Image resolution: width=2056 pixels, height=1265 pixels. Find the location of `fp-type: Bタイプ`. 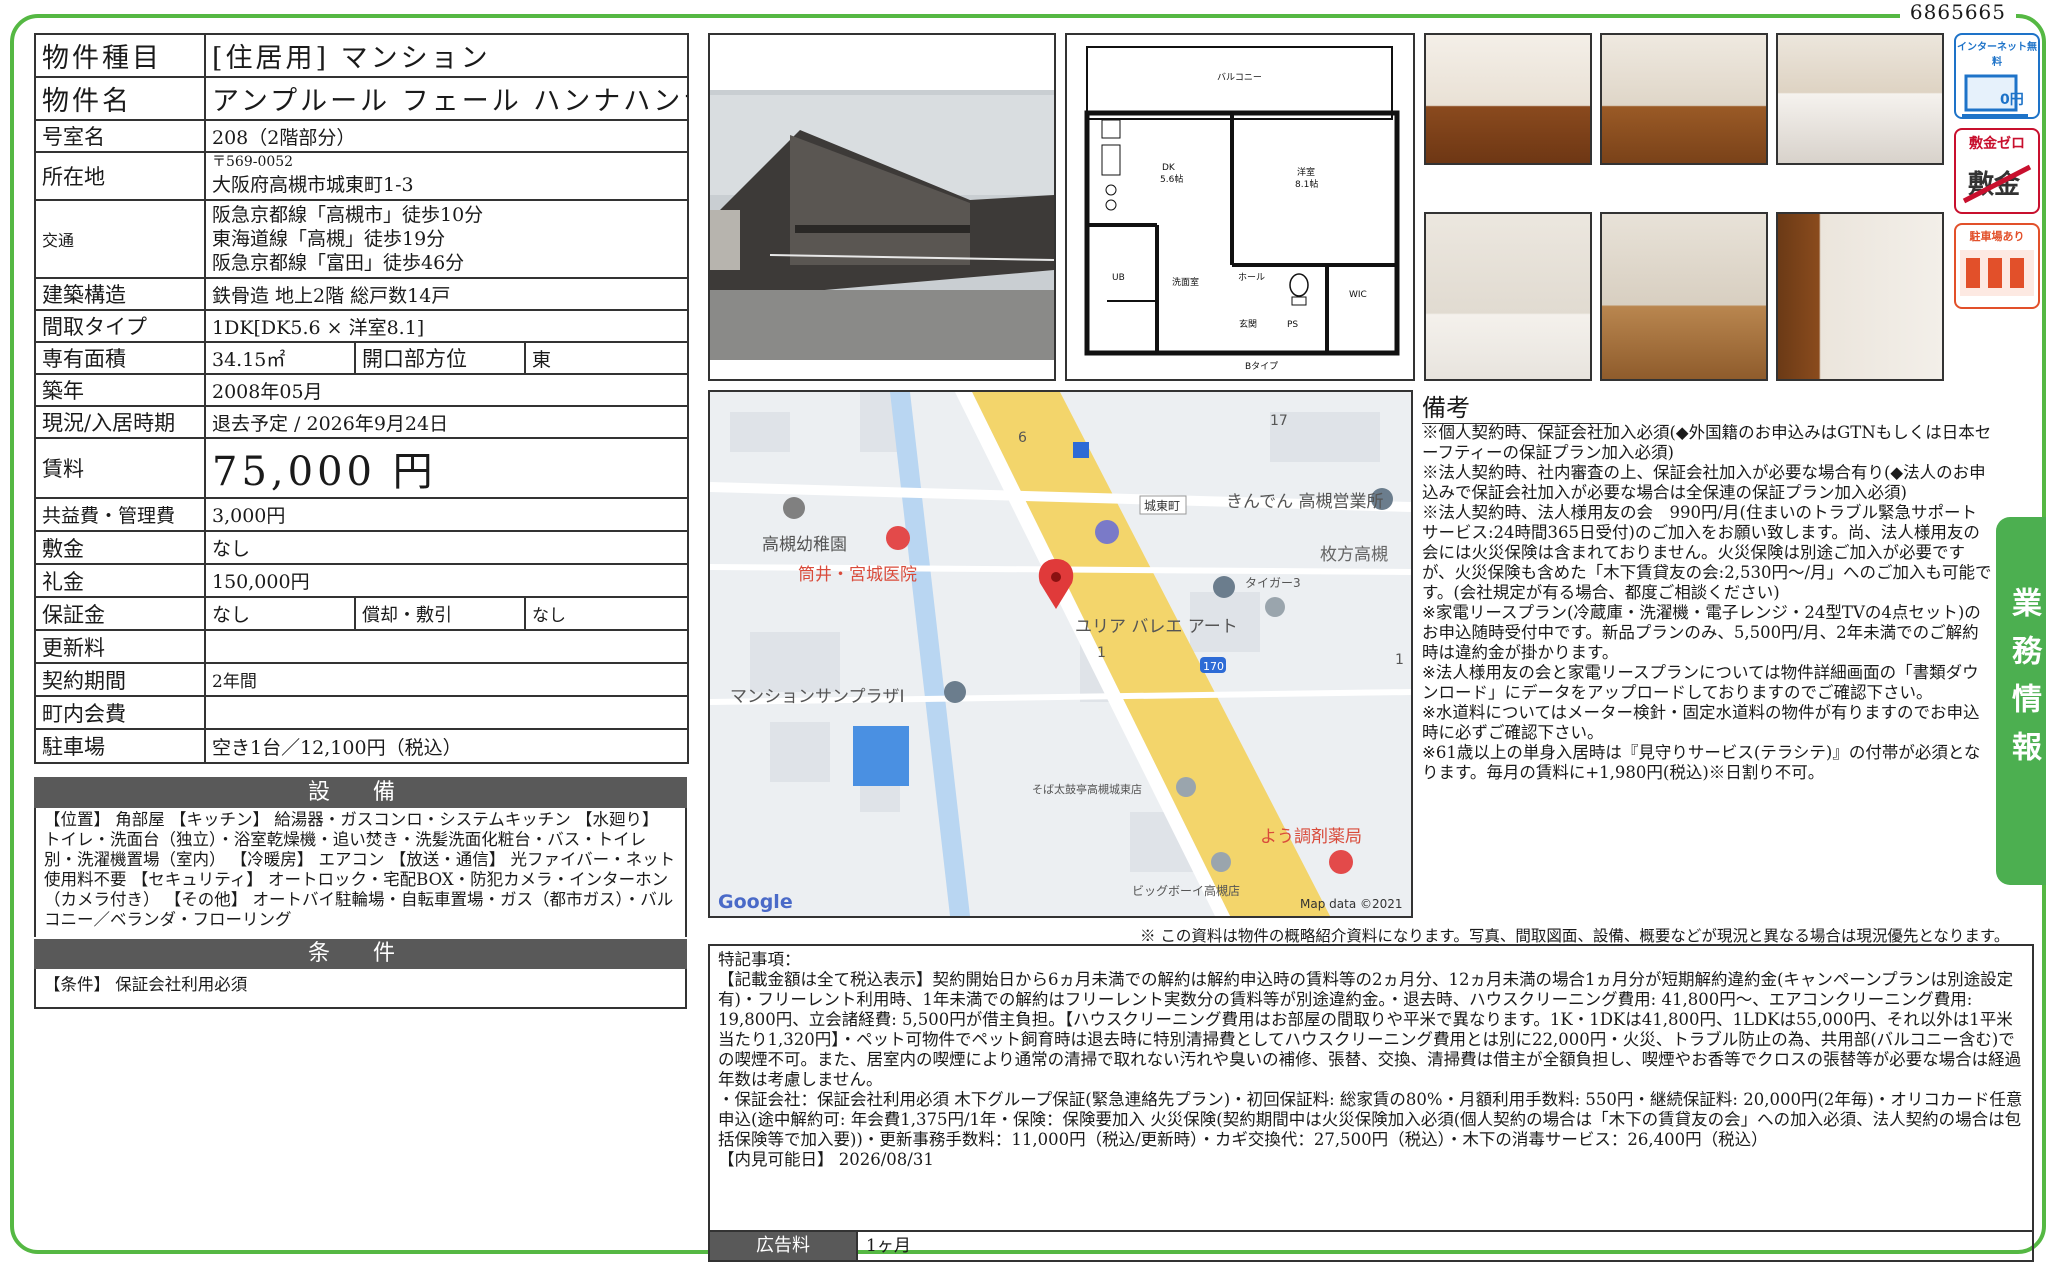

fp-type: Bタイプ is located at coordinates (1261, 366).